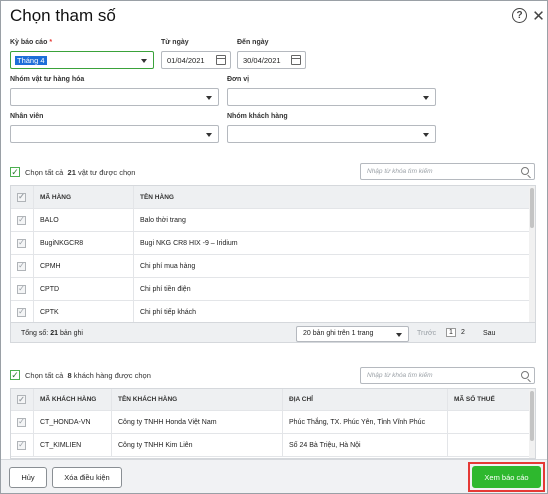 Image resolution: width=548 pixels, height=494 pixels. Describe the element at coordinates (271, 220) in the screenshot. I see `table-row: ✓ BALO Balo thời trang` at that location.